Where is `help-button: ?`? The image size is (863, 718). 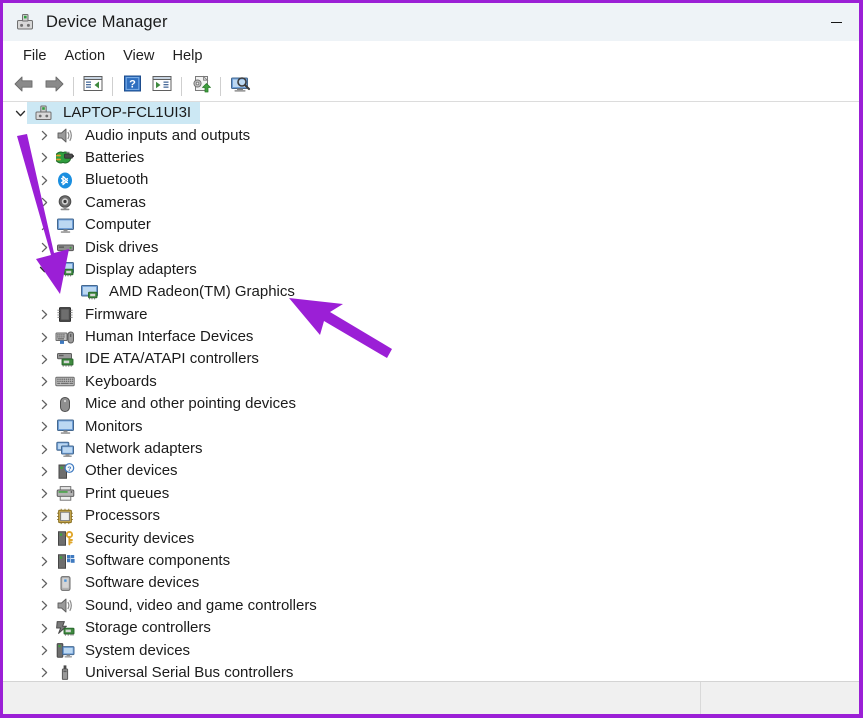
help-button: ? is located at coordinates (132, 86).